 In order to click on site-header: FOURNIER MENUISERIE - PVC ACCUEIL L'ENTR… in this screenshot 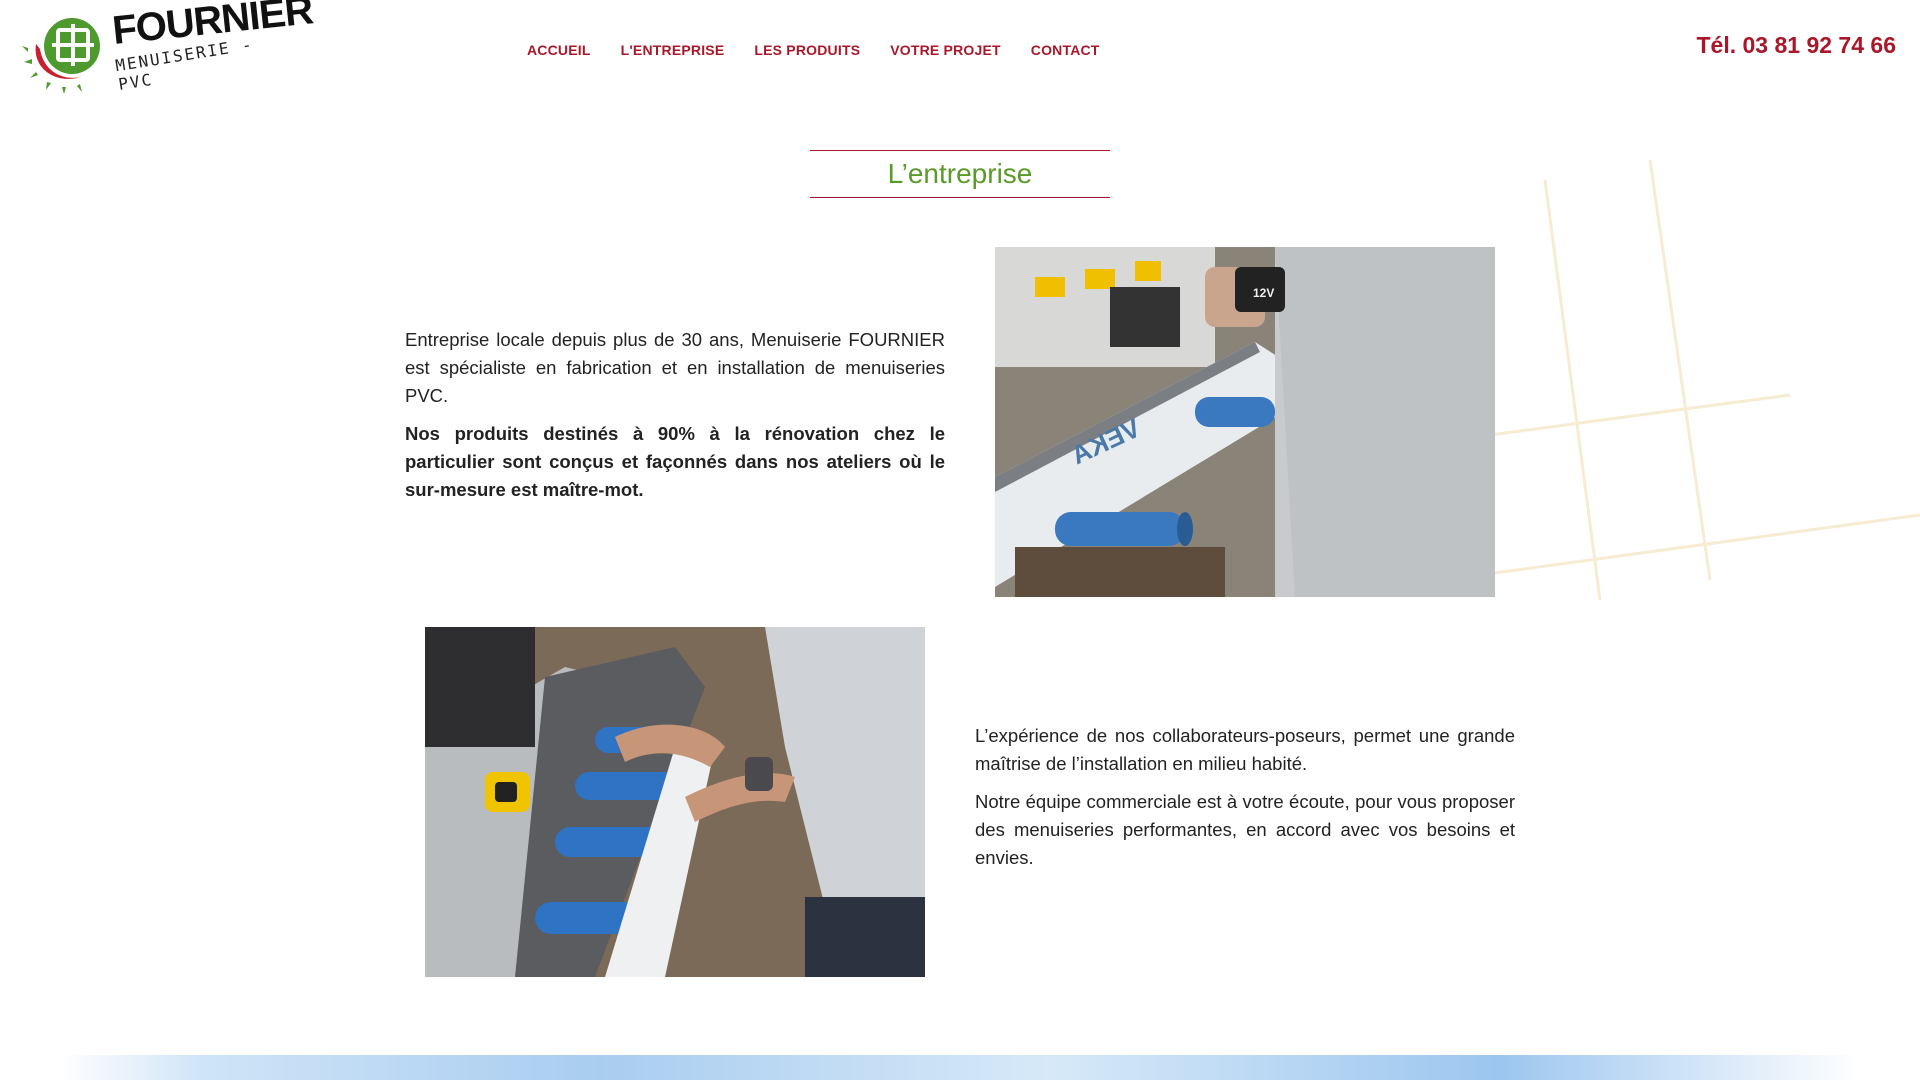, I will do `click(960, 55)`.